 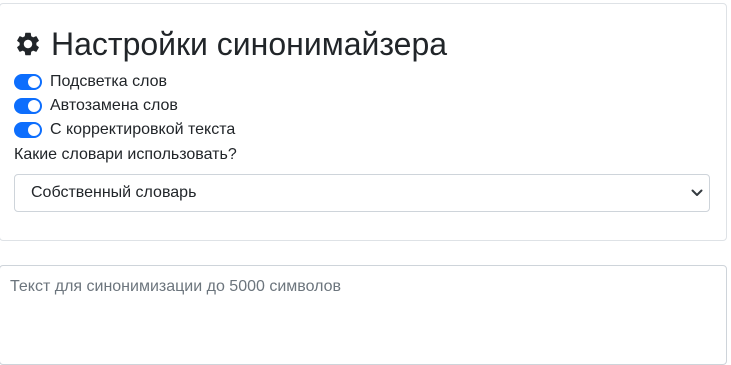 What do you see at coordinates (362, 193) in the screenshot?
I see `dictionary-select: Собственный словарь` at bounding box center [362, 193].